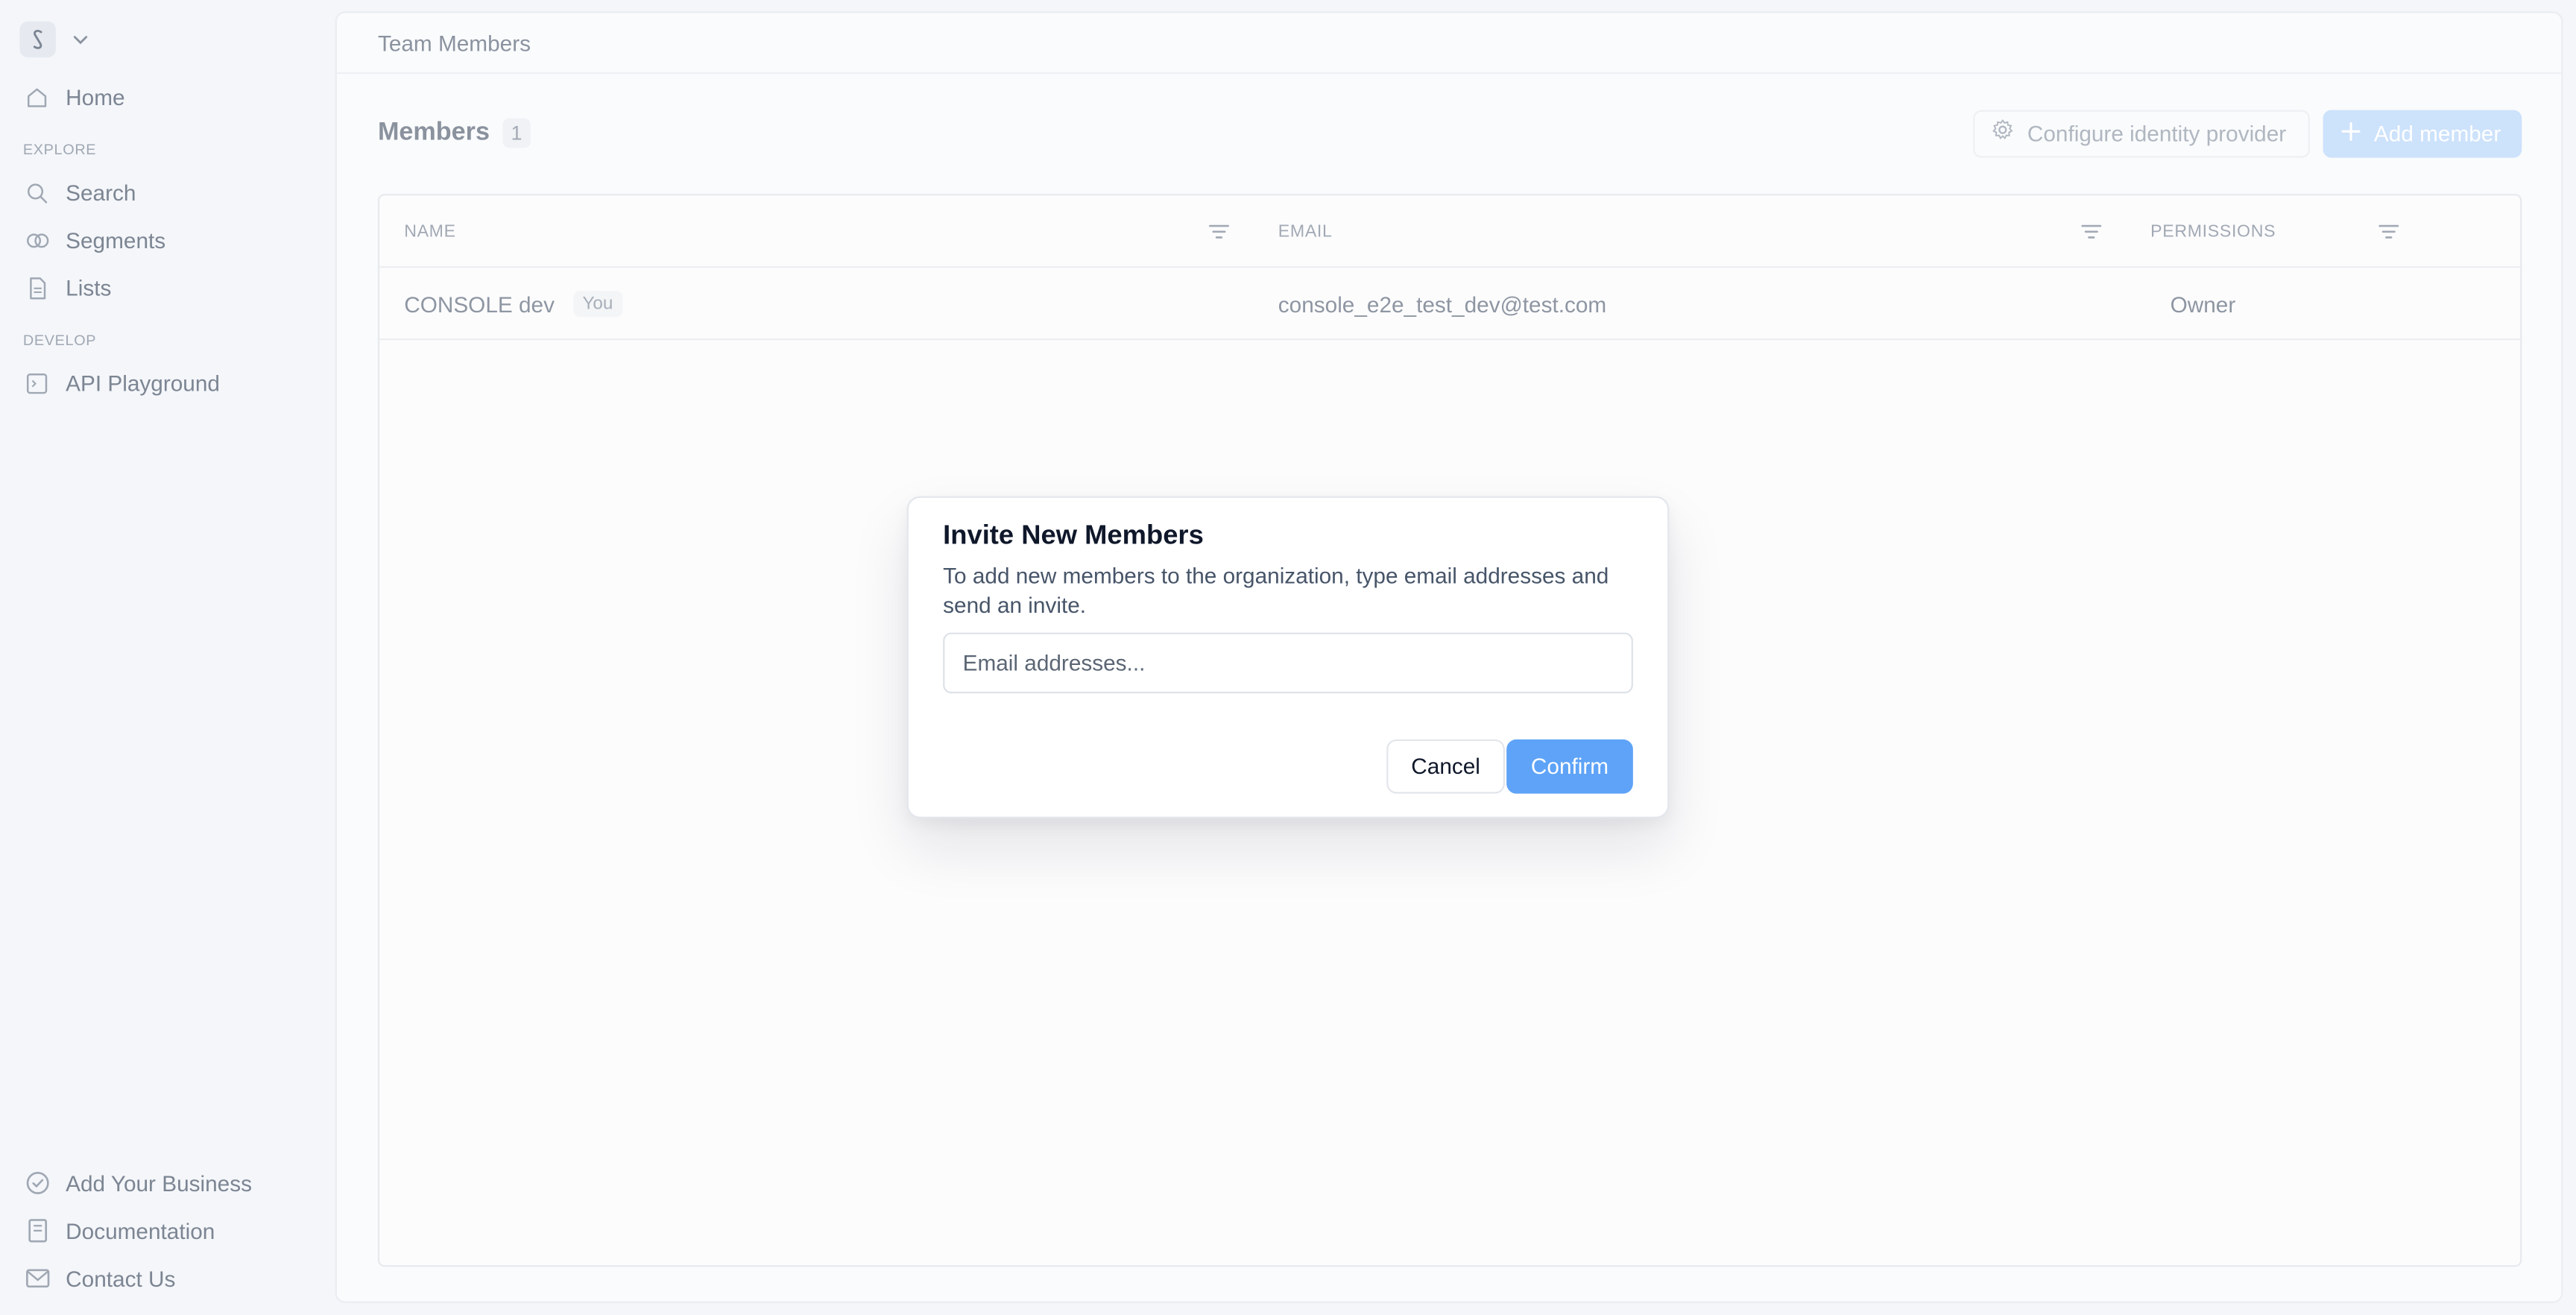  I want to click on members-heading: Members 1, so click(454, 133).